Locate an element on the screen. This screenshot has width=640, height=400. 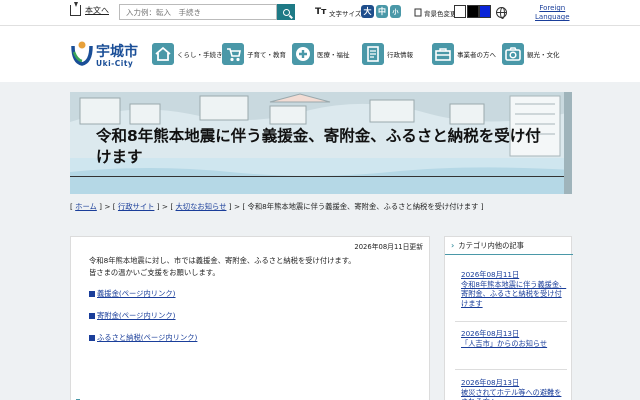
download-icon is located at coordinates (75, 9).